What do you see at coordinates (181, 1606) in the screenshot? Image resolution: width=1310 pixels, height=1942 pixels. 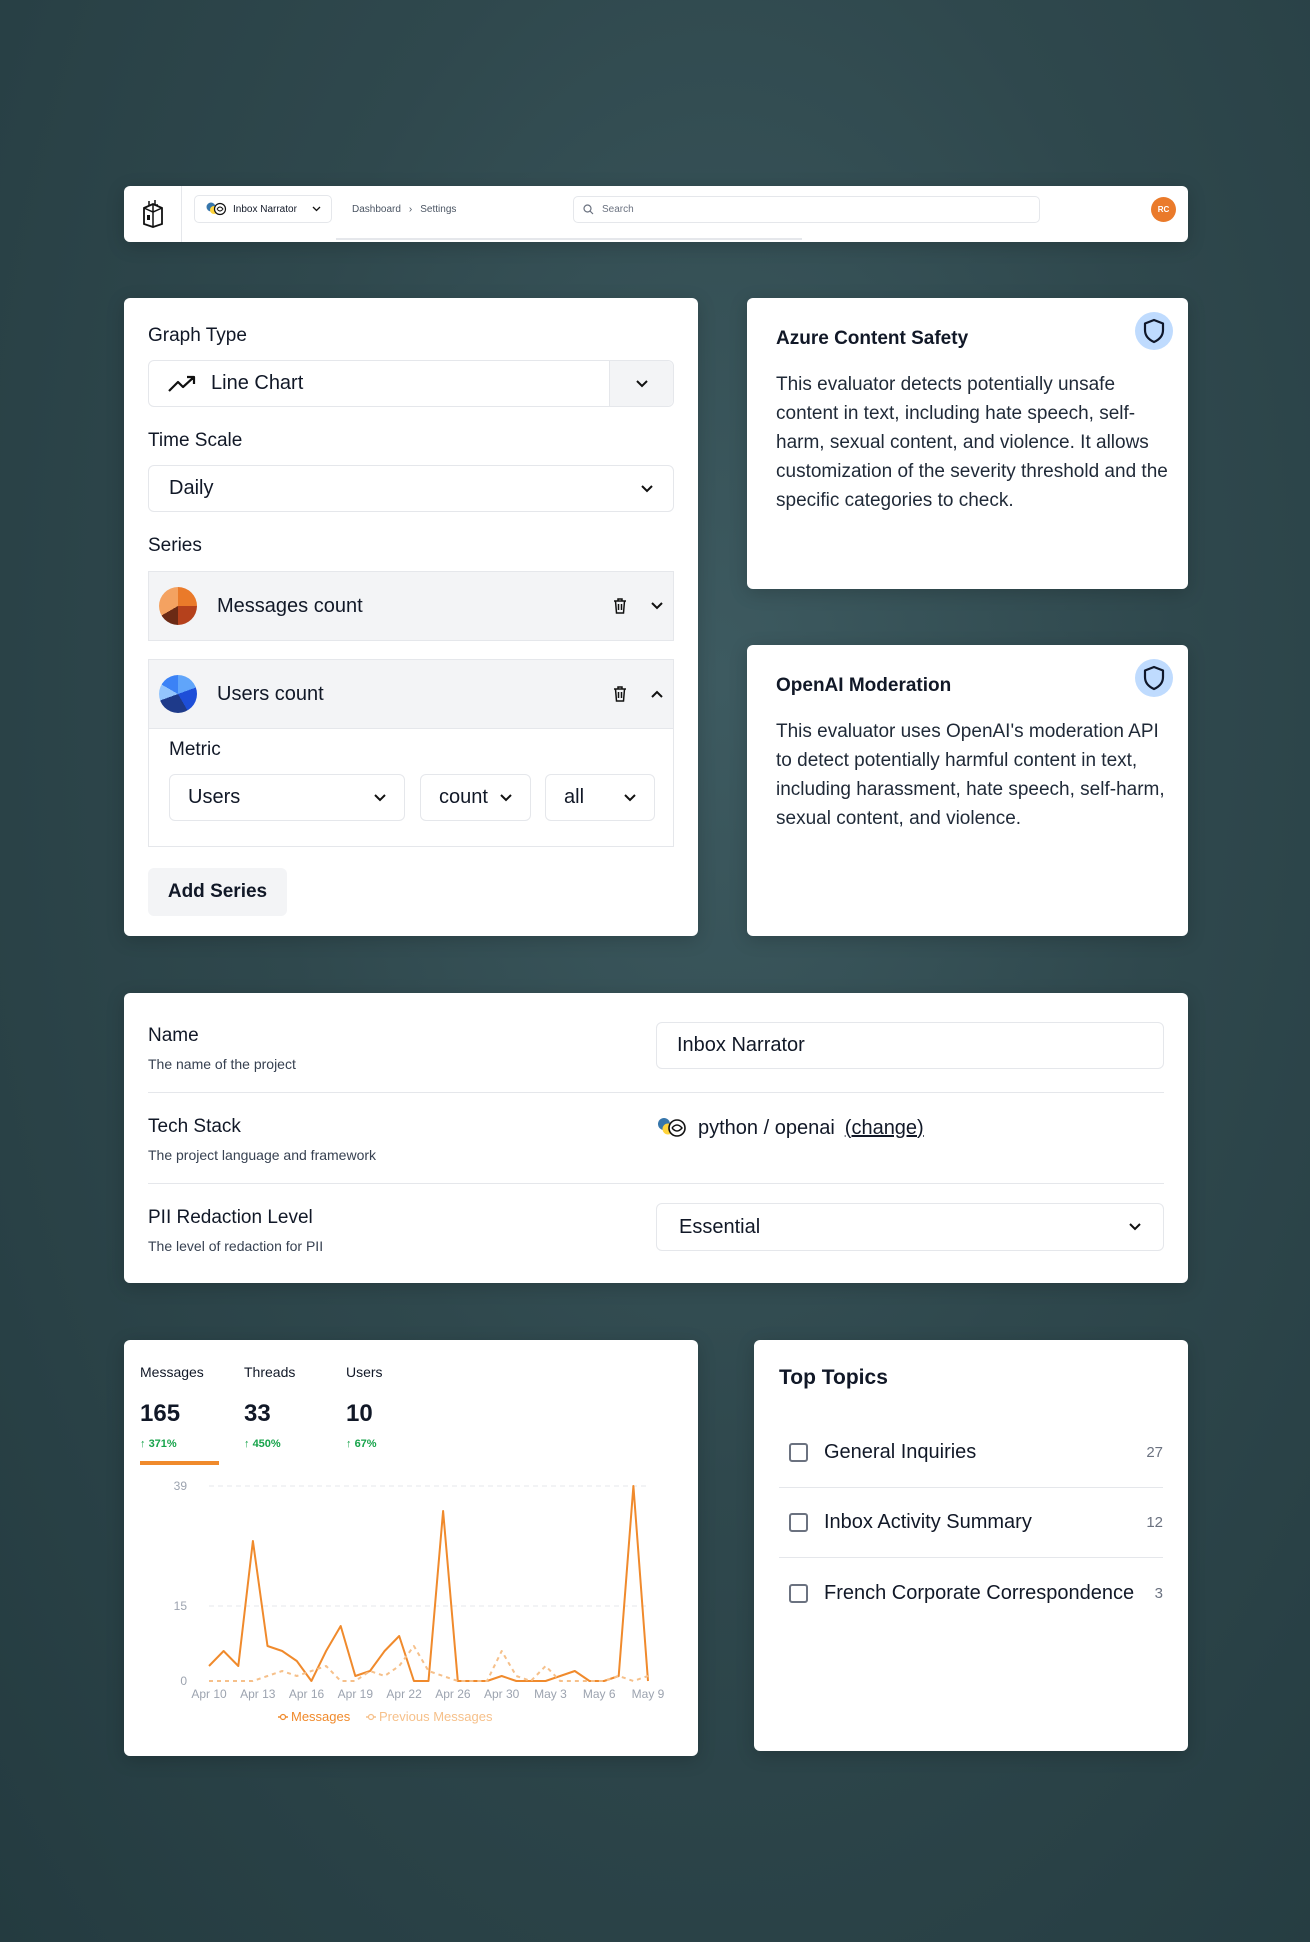 I see `y-tick-label: 15` at bounding box center [181, 1606].